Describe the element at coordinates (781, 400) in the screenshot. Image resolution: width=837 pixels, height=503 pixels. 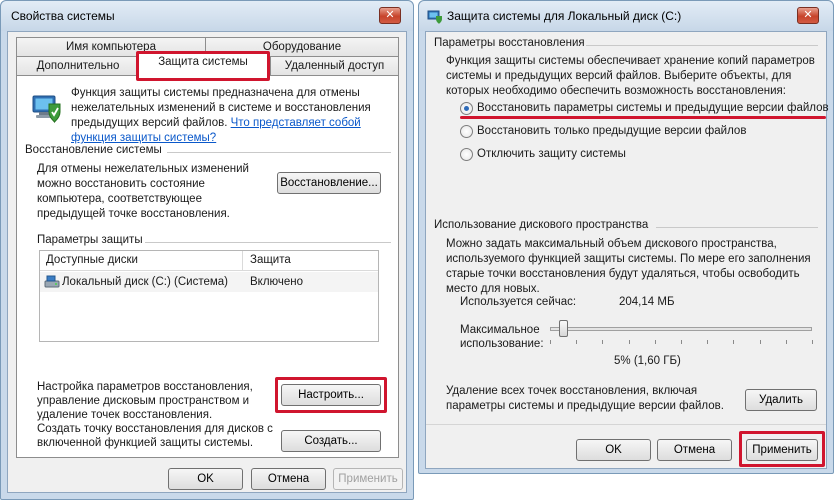
I see `delete-button: Удалить` at that location.